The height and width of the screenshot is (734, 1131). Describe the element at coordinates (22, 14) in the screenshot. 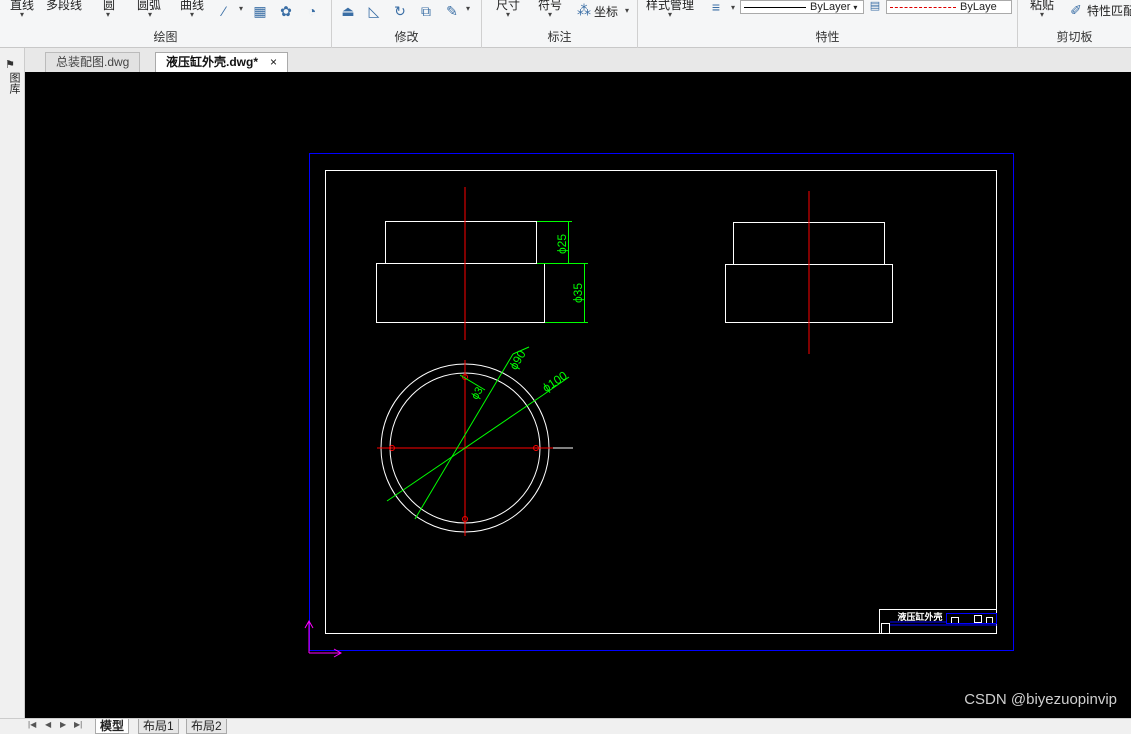

I see `line-dropdown-icon: ▾` at that location.